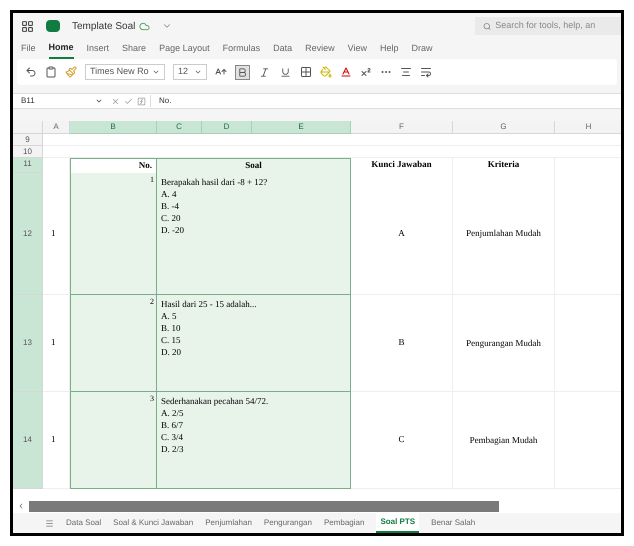  What do you see at coordinates (320, 49) in the screenshot?
I see `menu-tab: Review` at bounding box center [320, 49].